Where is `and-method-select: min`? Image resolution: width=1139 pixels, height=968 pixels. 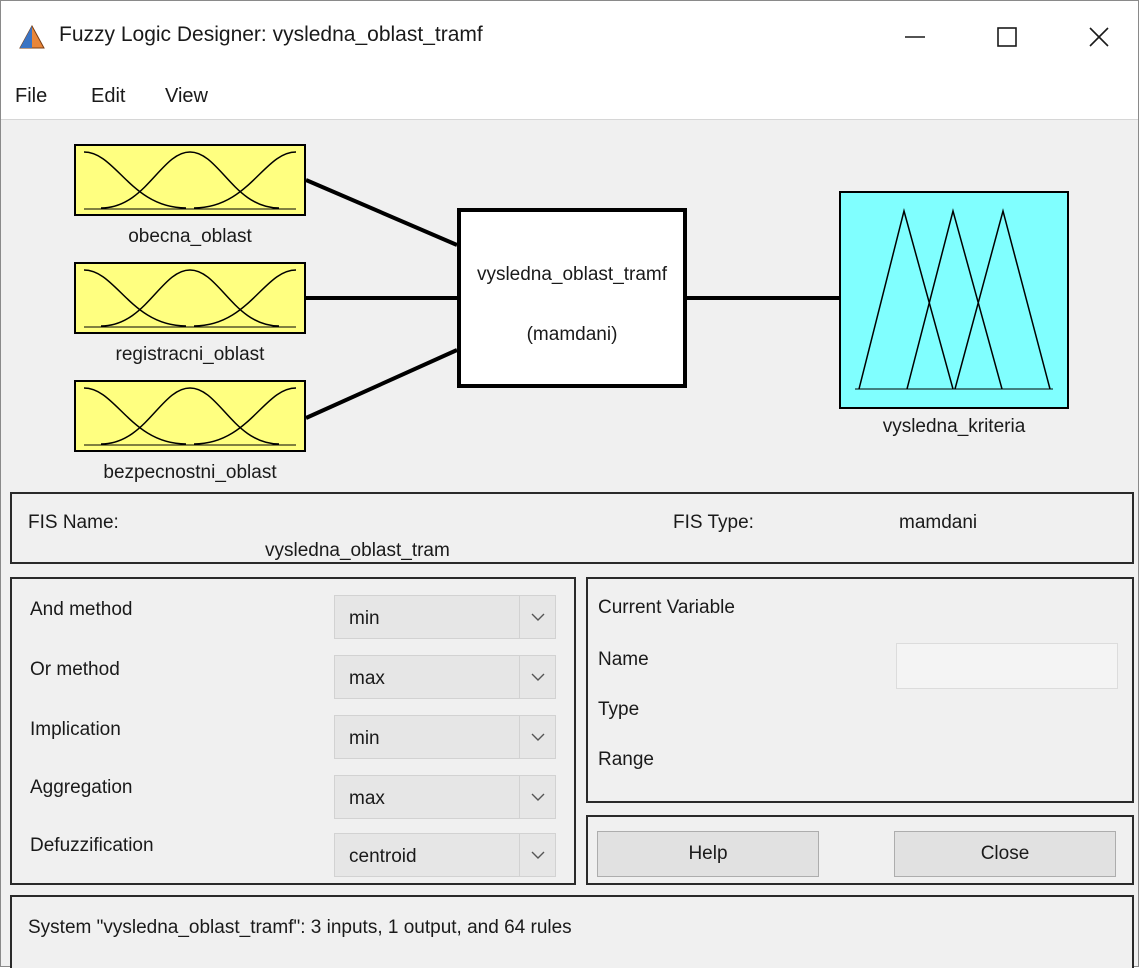
and-method-select: min is located at coordinates (445, 617).